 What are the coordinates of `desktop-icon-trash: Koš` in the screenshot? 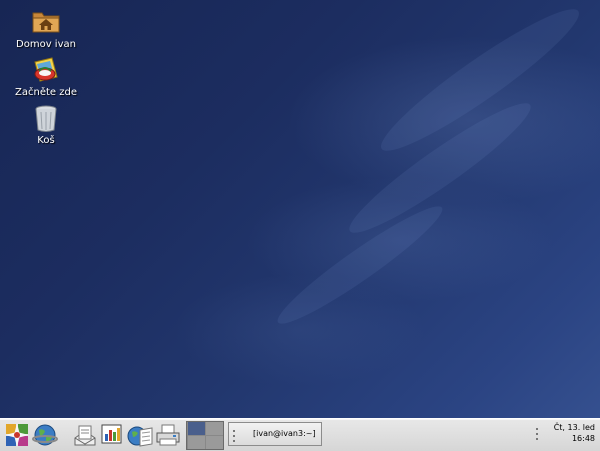 It's located at (46, 124).